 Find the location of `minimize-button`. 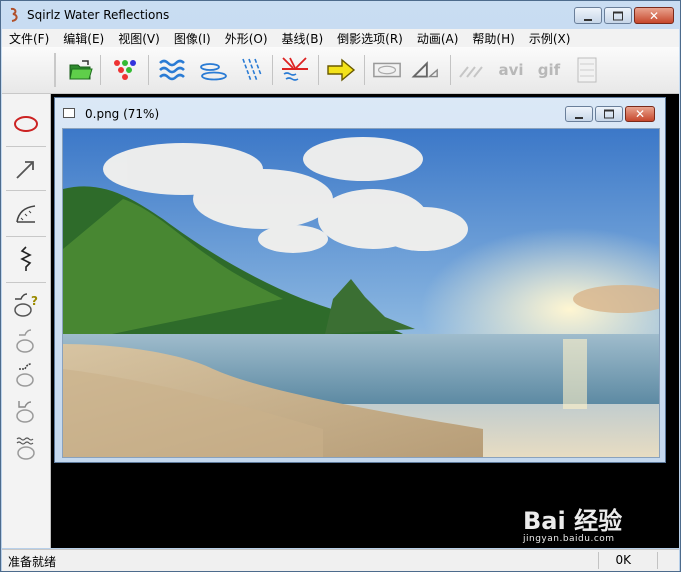

minimize-button is located at coordinates (588, 15).